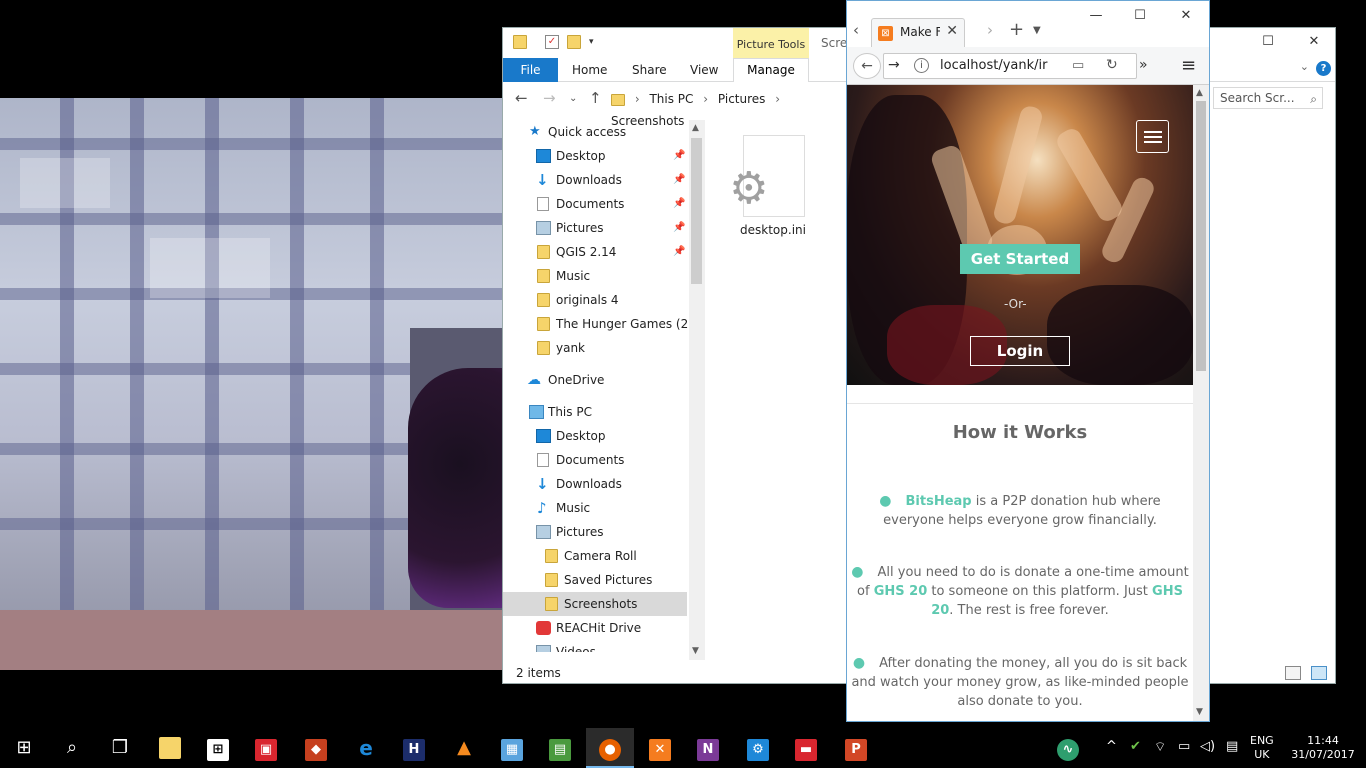 Image resolution: width=1366 pixels, height=768 pixels. Describe the element at coordinates (170, 748) in the screenshot. I see `file-explorer-icon` at that location.